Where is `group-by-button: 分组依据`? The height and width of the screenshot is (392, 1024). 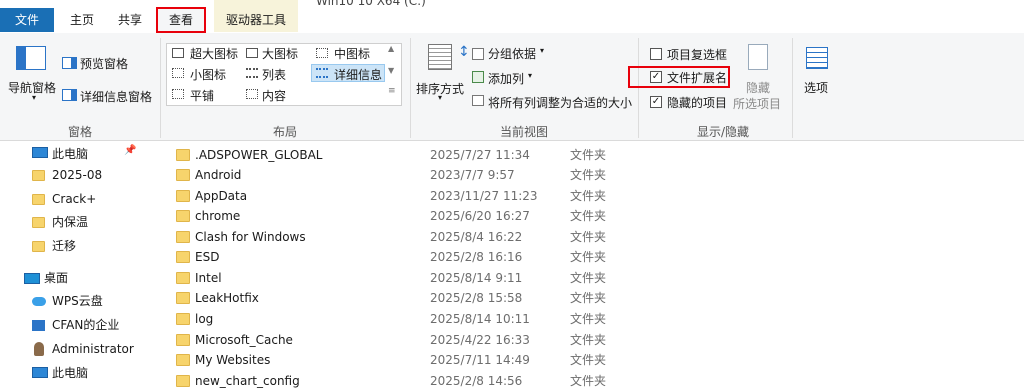 group-by-button: 分组依据 is located at coordinates (512, 53).